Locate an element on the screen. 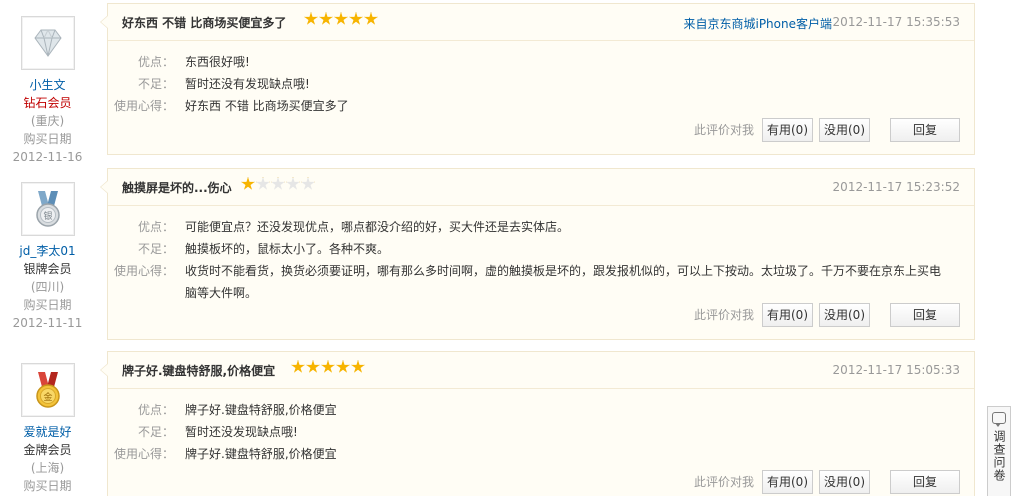  diamond-icon is located at coordinates (47, 42).